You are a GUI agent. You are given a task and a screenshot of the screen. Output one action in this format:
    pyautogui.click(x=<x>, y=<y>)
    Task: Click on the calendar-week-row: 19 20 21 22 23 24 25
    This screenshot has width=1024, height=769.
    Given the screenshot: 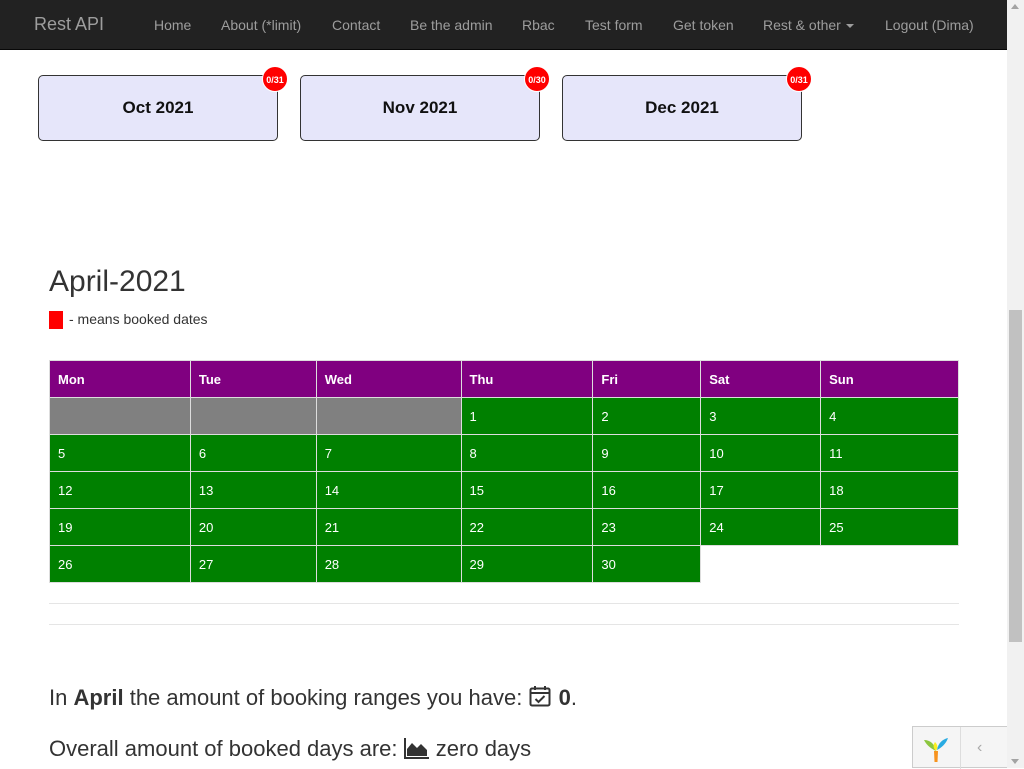 What is the action you would take?
    pyautogui.click(x=504, y=527)
    